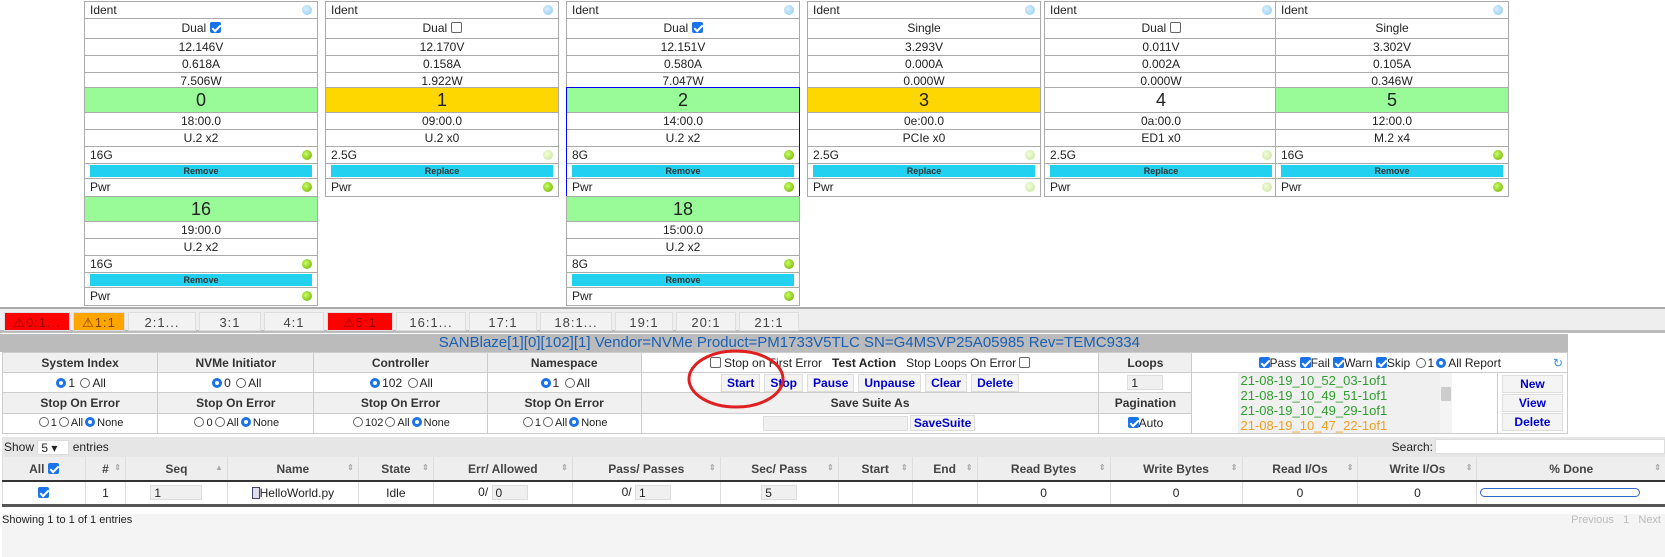  Describe the element at coordinates (547, 422) in the screenshot. I see `stop-3-all` at that location.